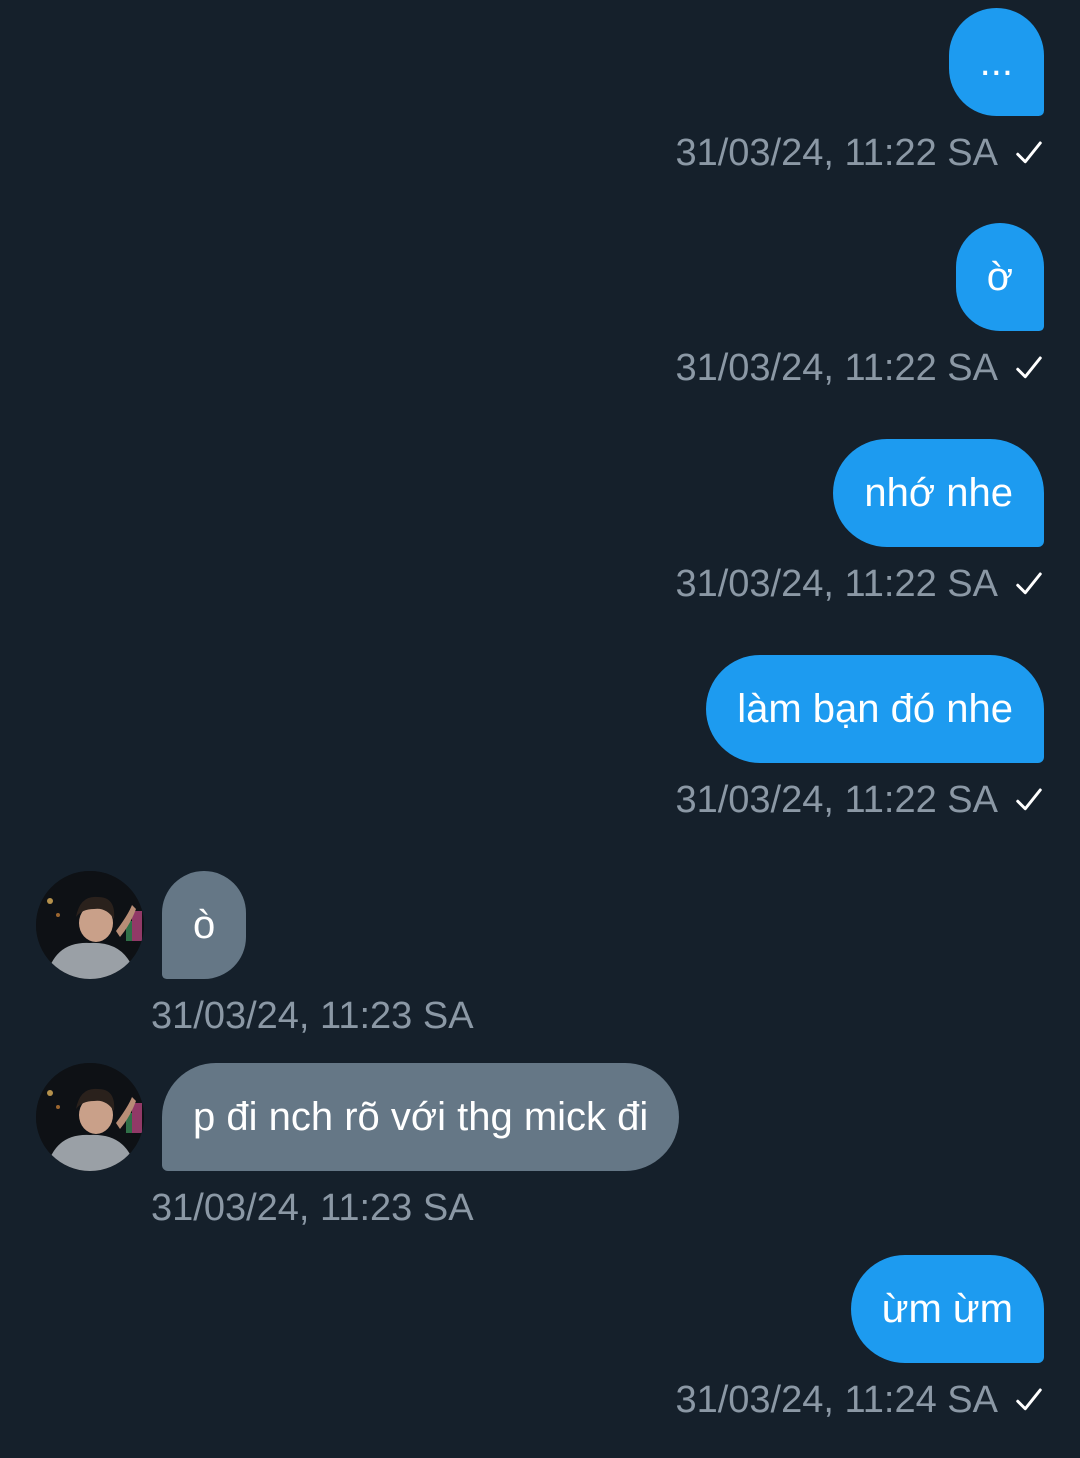 This screenshot has height=1458, width=1080. I want to click on message-text: ò, so click(204, 925).